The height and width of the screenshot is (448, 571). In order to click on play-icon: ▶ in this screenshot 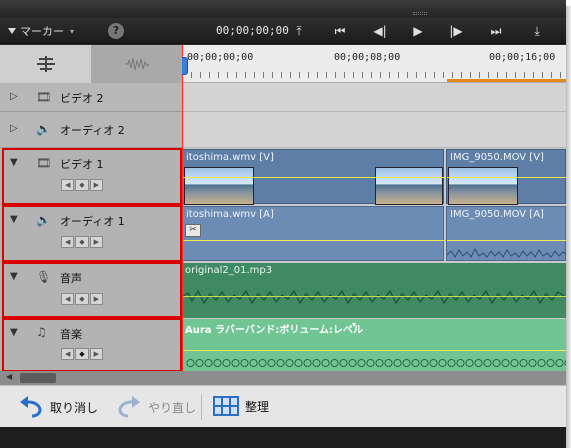, I will do `click(418, 31)`.